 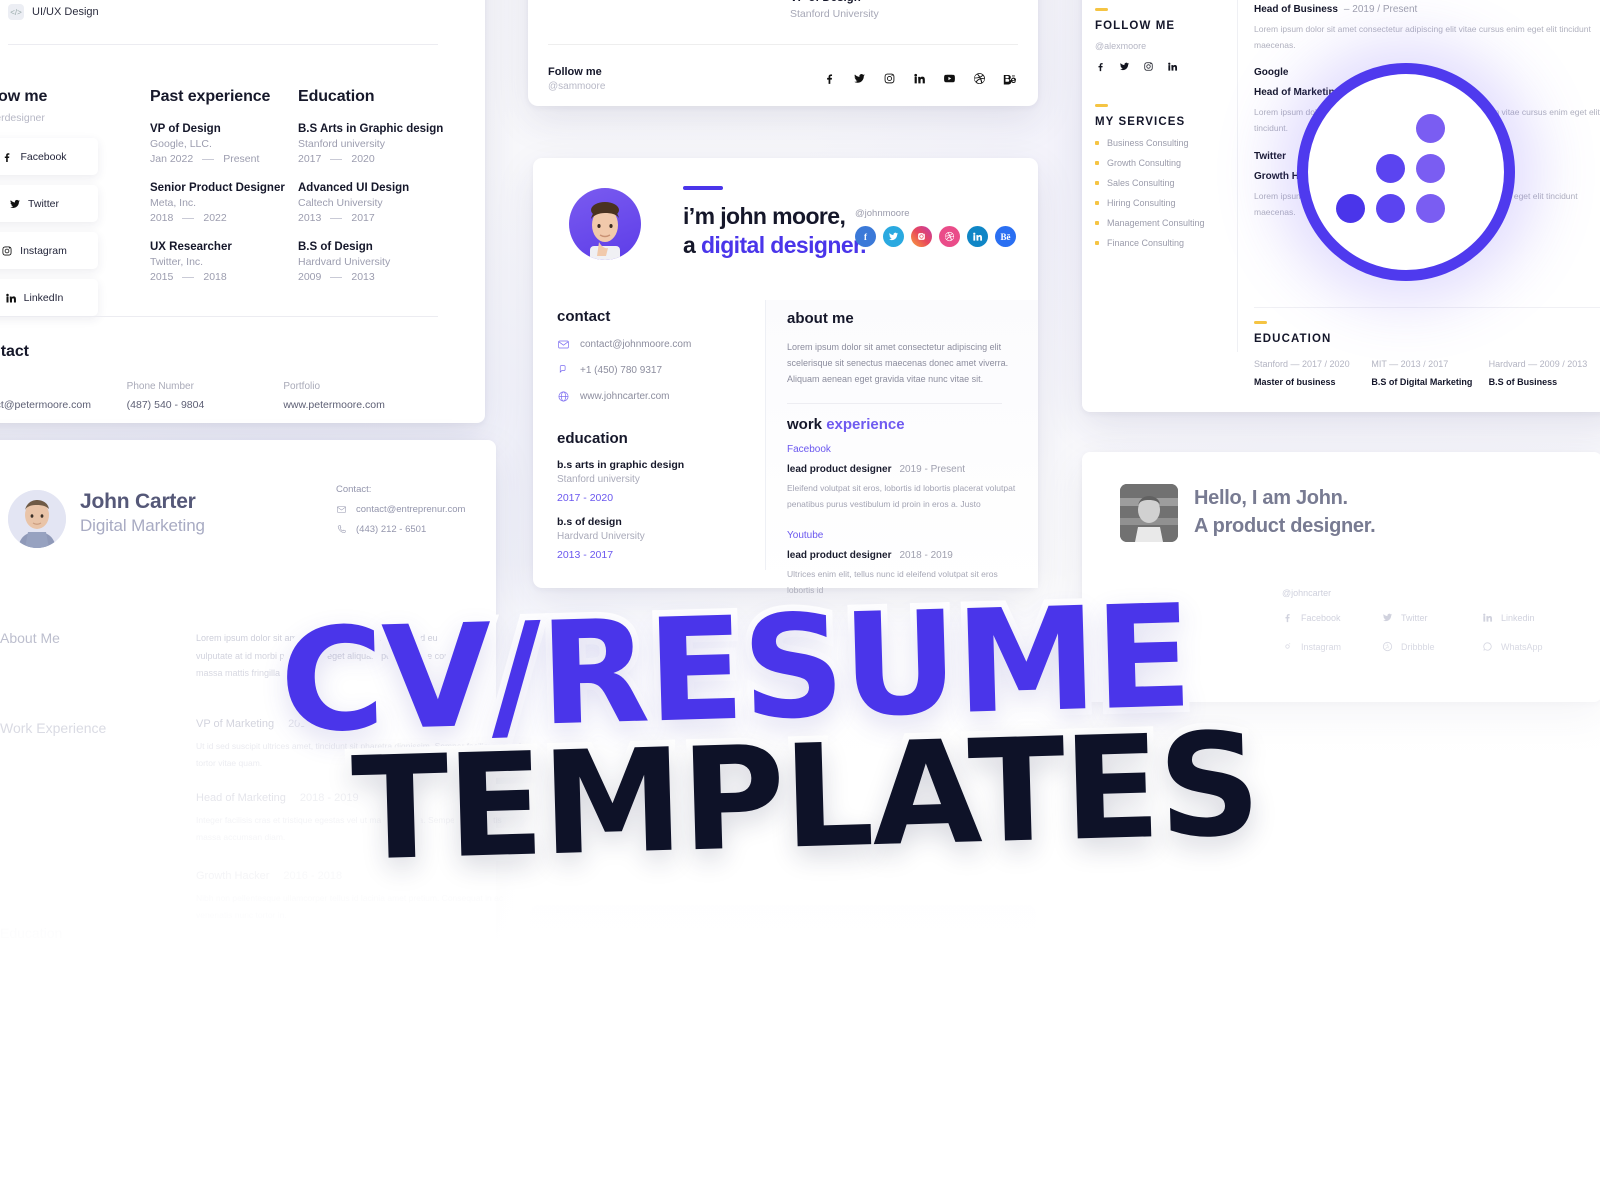 What do you see at coordinates (22, 118) in the screenshot?
I see `peter-handle: @peterdesigner` at bounding box center [22, 118].